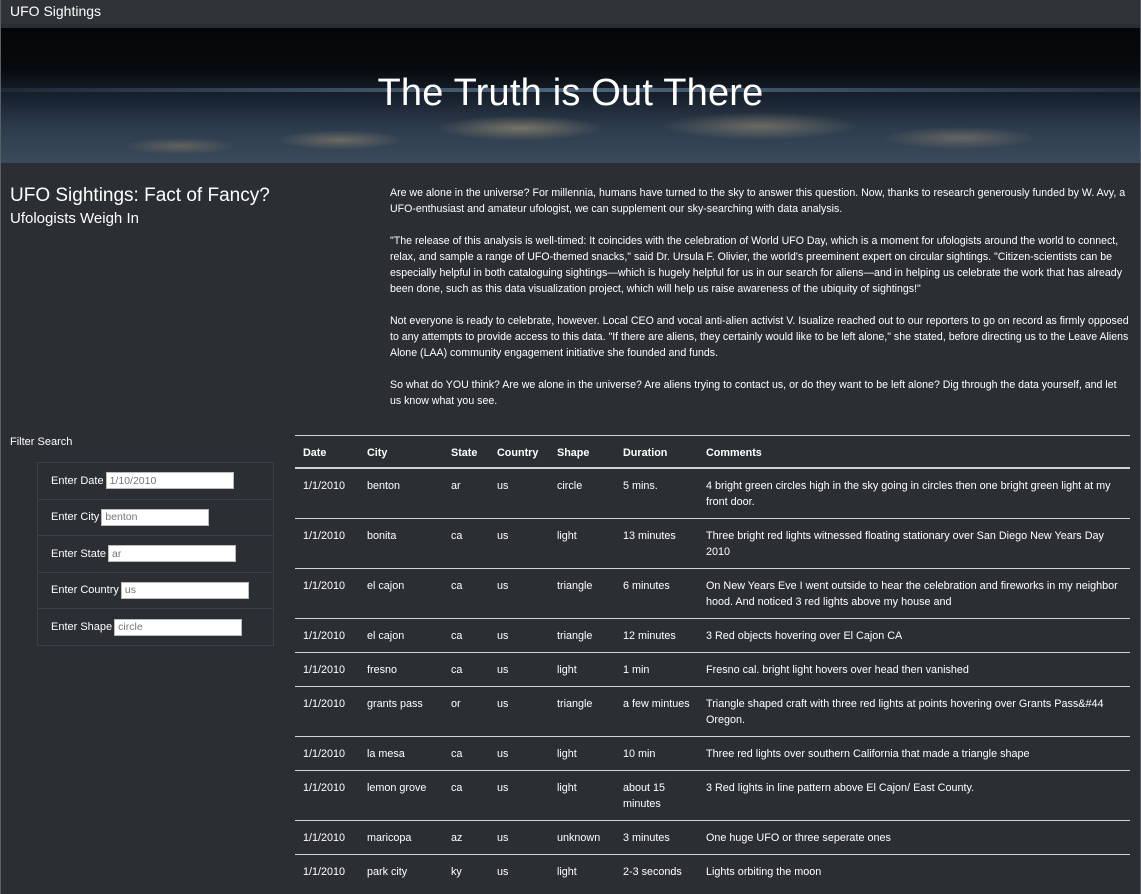 The image size is (1141, 894). What do you see at coordinates (656, 837) in the screenshot?
I see `cell-duration: 3 minutes` at bounding box center [656, 837].